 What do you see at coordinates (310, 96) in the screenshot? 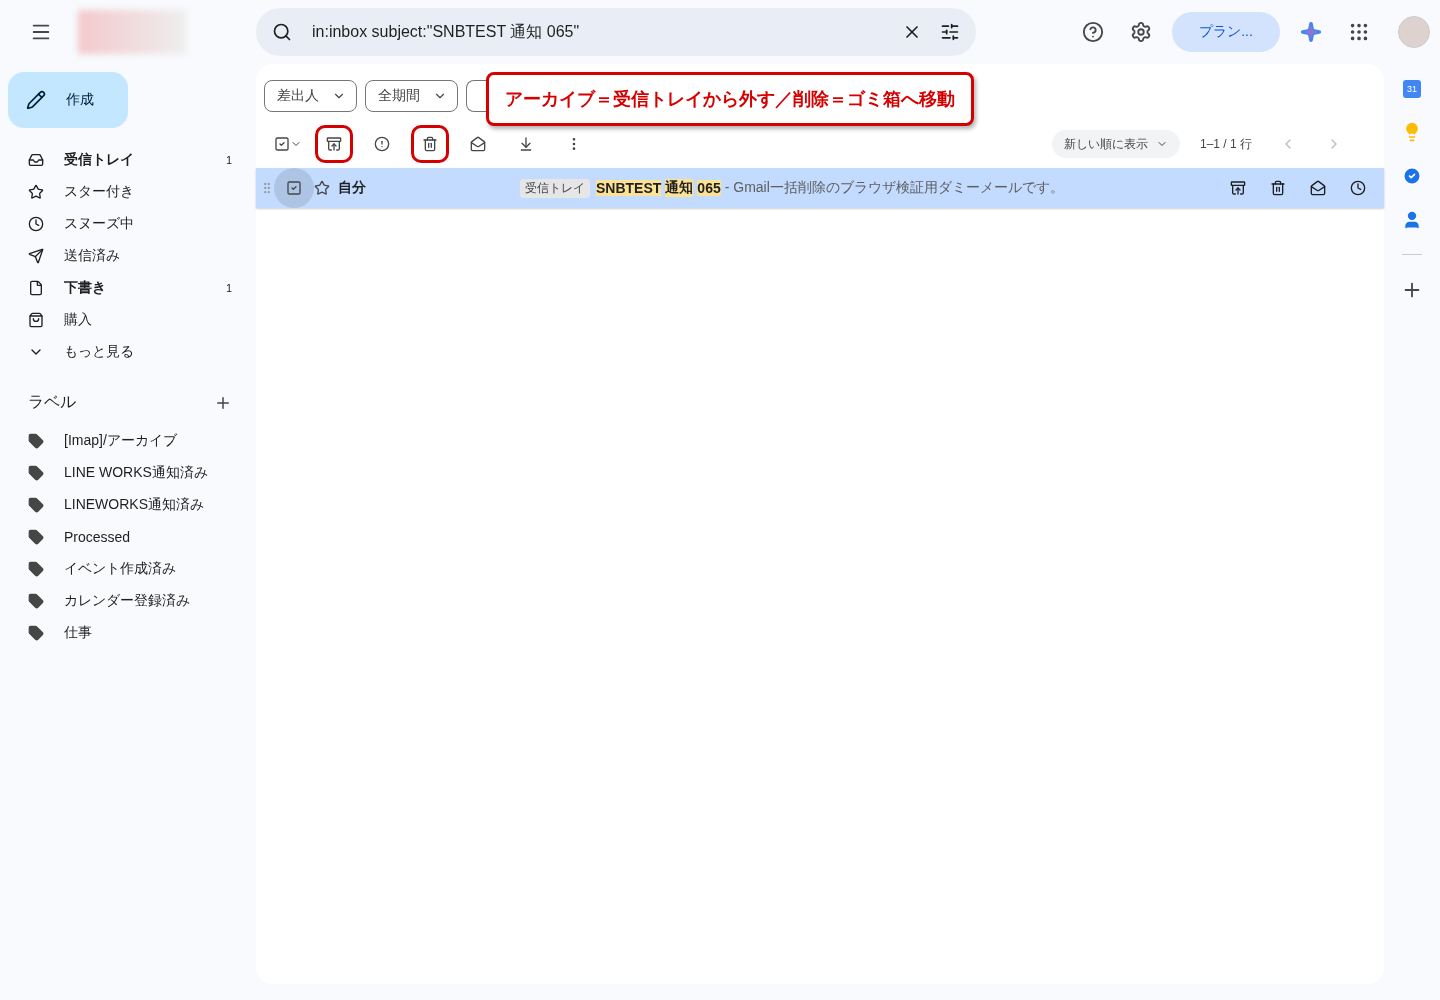
I see `filter-chip: 差出人` at bounding box center [310, 96].